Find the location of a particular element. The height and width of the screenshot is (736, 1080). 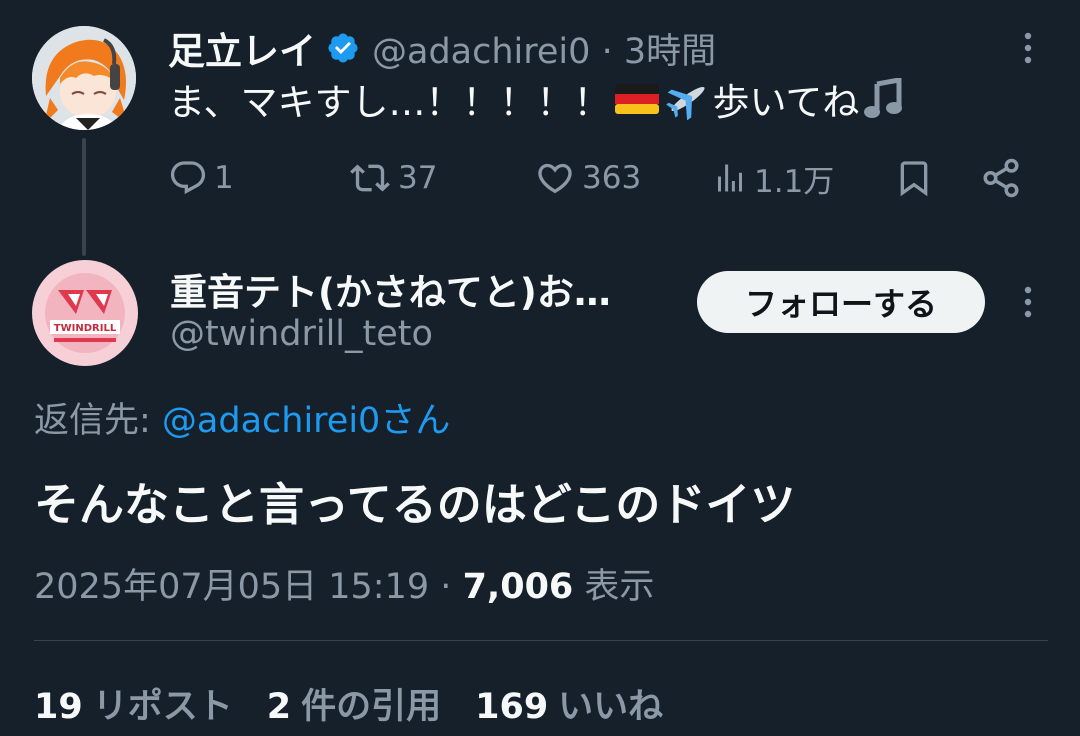

bookmark-icon is located at coordinates (914, 179).